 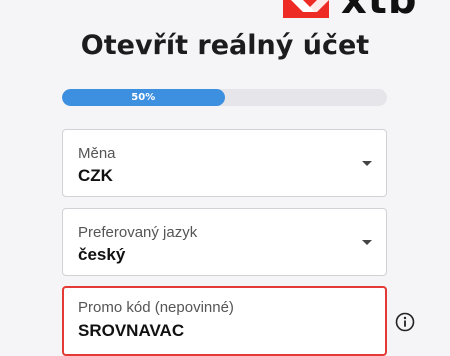 I want to click on xtb-logo-text: xtb, so click(x=379, y=11).